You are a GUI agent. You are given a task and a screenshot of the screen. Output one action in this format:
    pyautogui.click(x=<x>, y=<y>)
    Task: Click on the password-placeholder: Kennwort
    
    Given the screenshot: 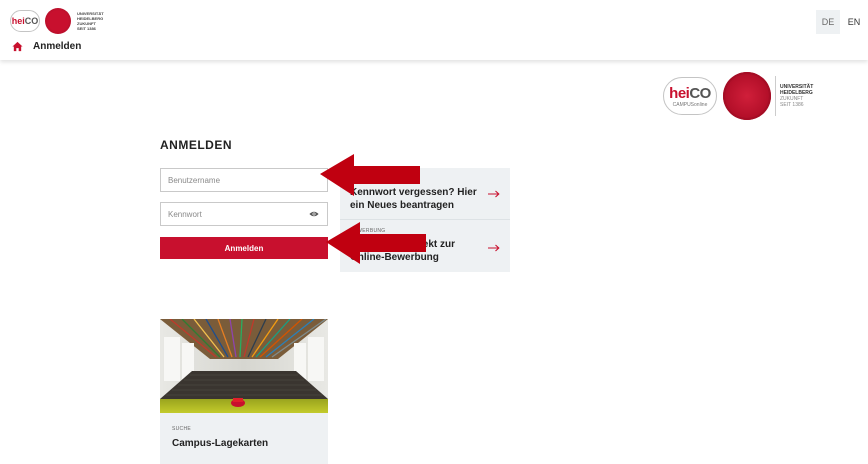 What is the action you would take?
    pyautogui.click(x=185, y=214)
    